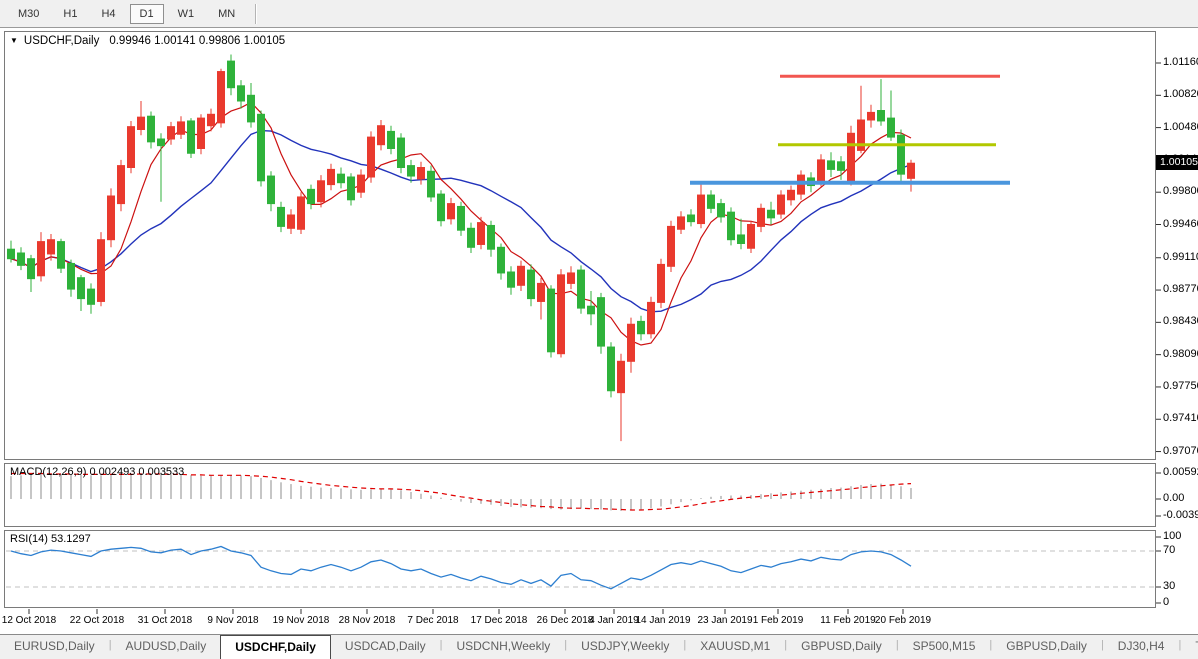  Describe the element at coordinates (108, 14) in the screenshot. I see `timeframe-button-h4: H4` at that location.